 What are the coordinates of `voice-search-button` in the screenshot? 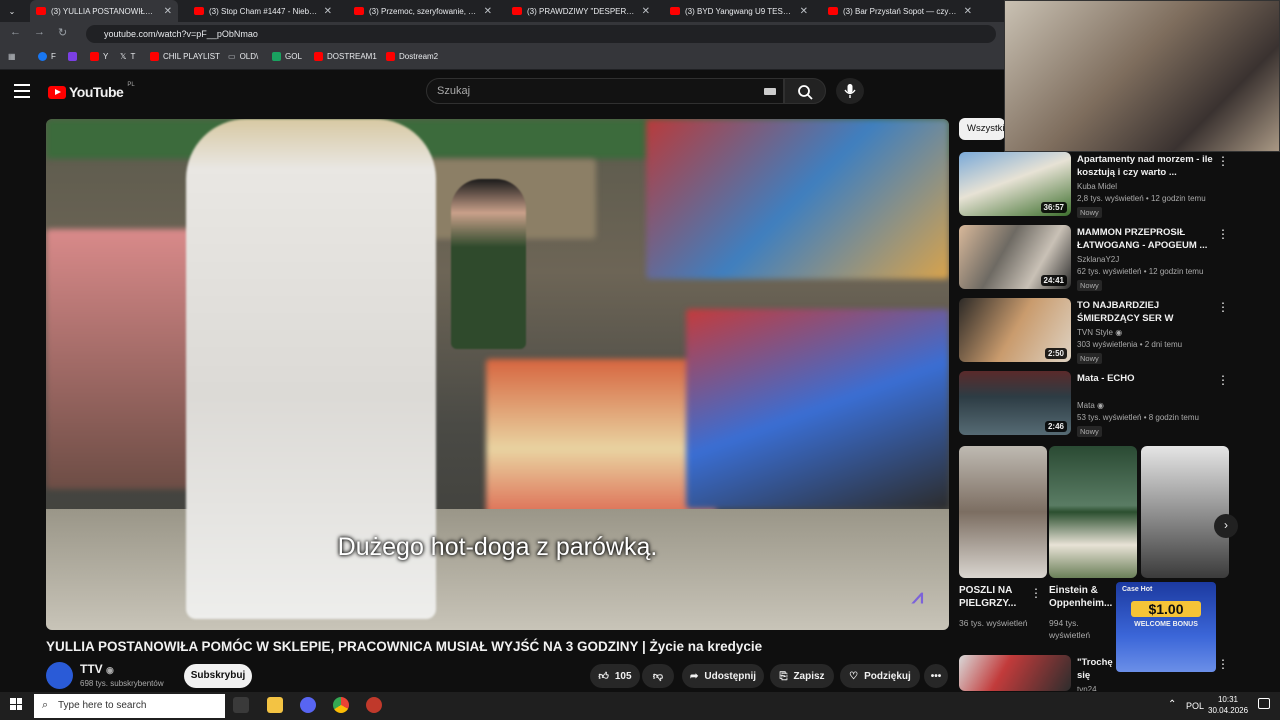 It's located at (850, 91).